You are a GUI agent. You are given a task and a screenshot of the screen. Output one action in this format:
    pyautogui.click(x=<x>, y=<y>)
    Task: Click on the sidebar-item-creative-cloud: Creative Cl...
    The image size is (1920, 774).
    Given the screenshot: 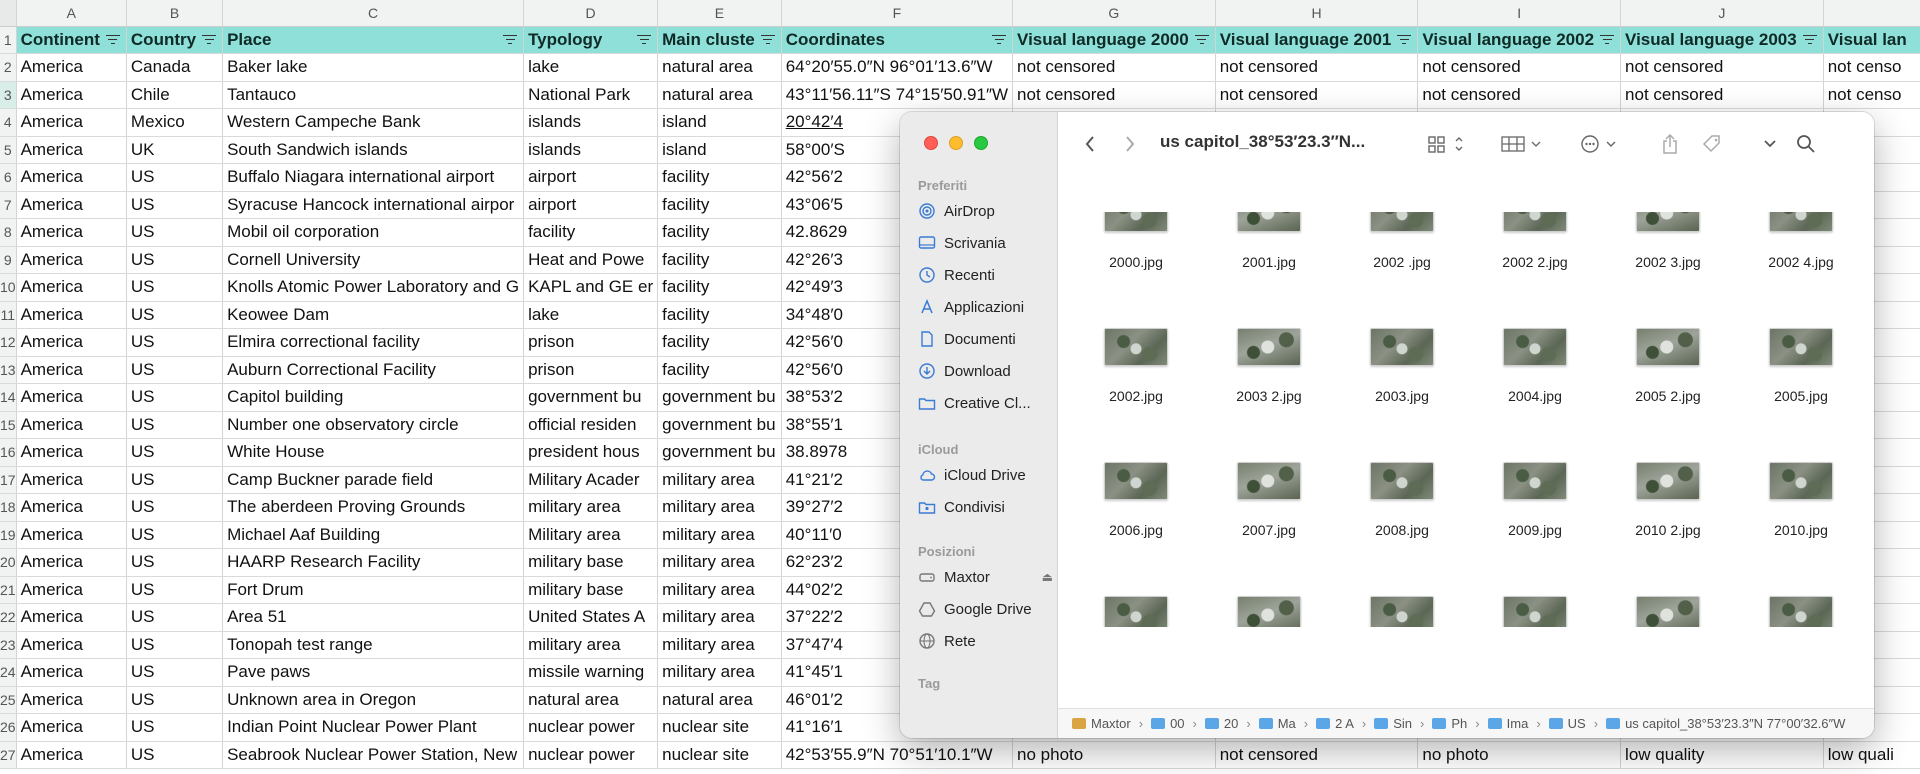 What is the action you would take?
    pyautogui.click(x=985, y=403)
    